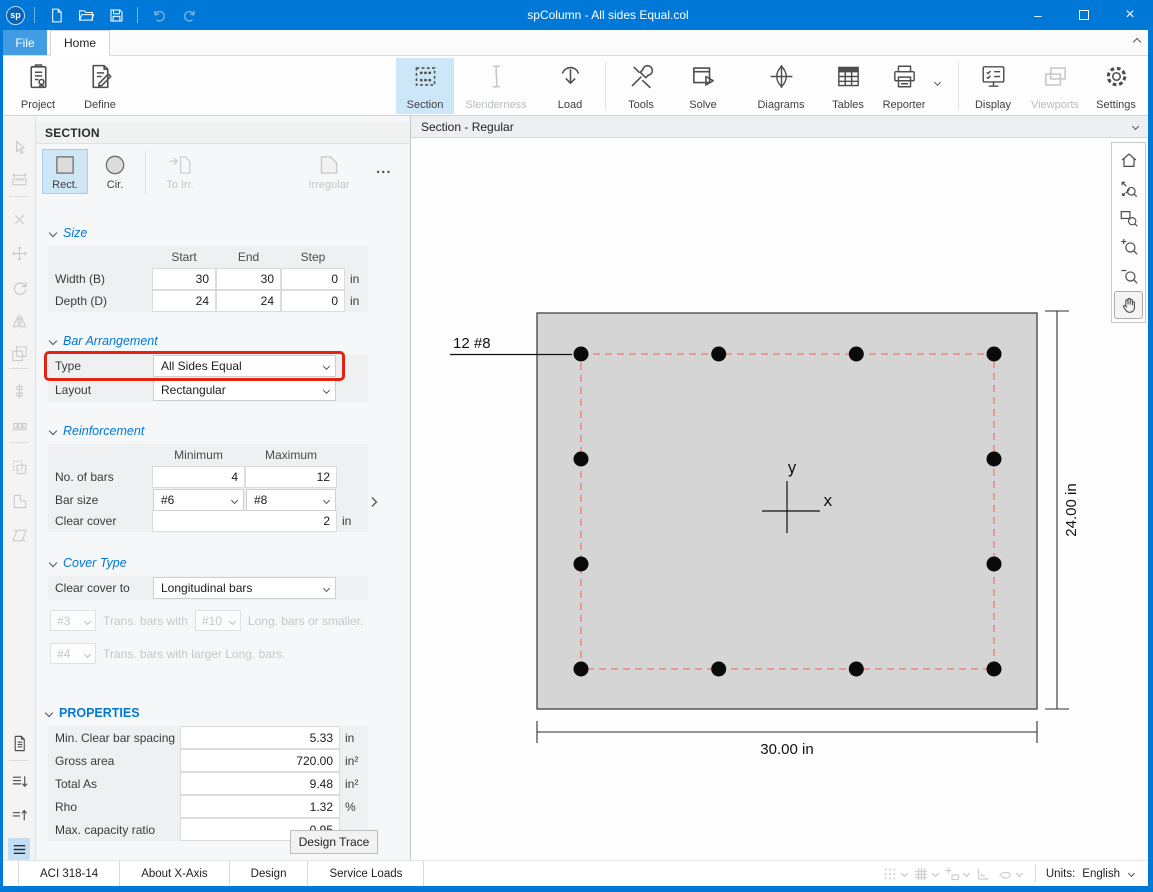 This screenshot has height=892, width=1153. I want to click on ribbon-display-button: Display, so click(993, 86).